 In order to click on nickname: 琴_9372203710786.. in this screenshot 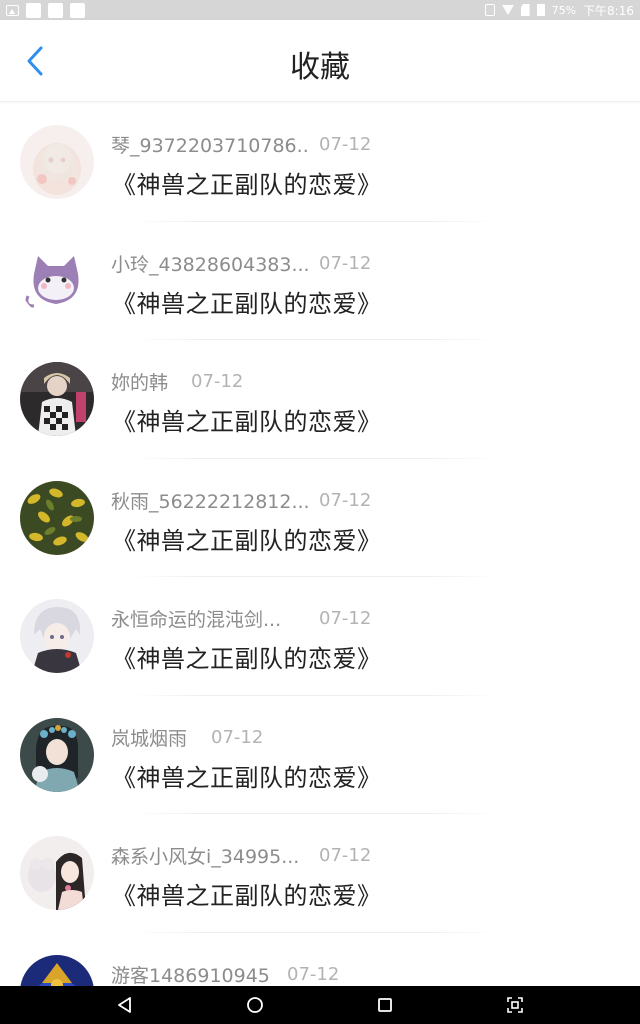, I will do `click(210, 146)`.